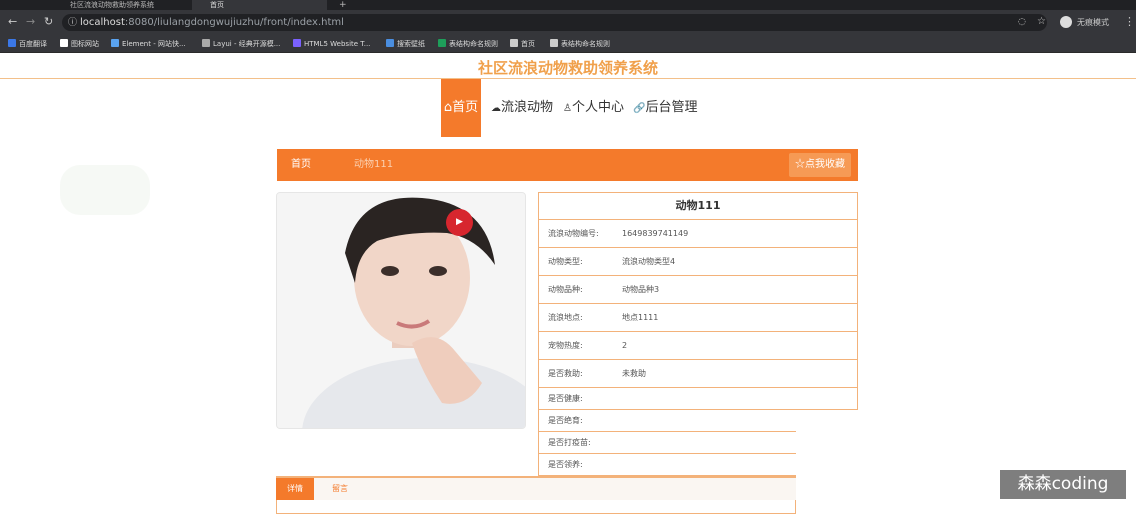 This screenshot has height=514, width=1136. What do you see at coordinates (295, 489) in the screenshot?
I see `tab-detail: 详情` at bounding box center [295, 489].